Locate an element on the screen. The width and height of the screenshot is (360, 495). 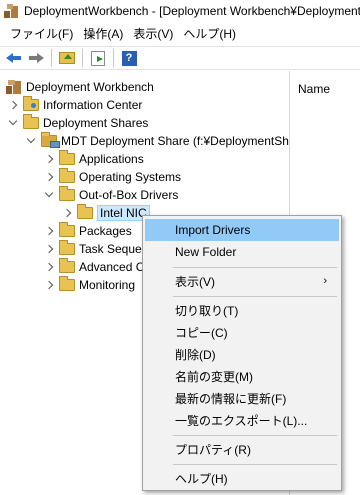
tree-item-deployment-shares: Deployment Shares is located at coordinates (78, 123).